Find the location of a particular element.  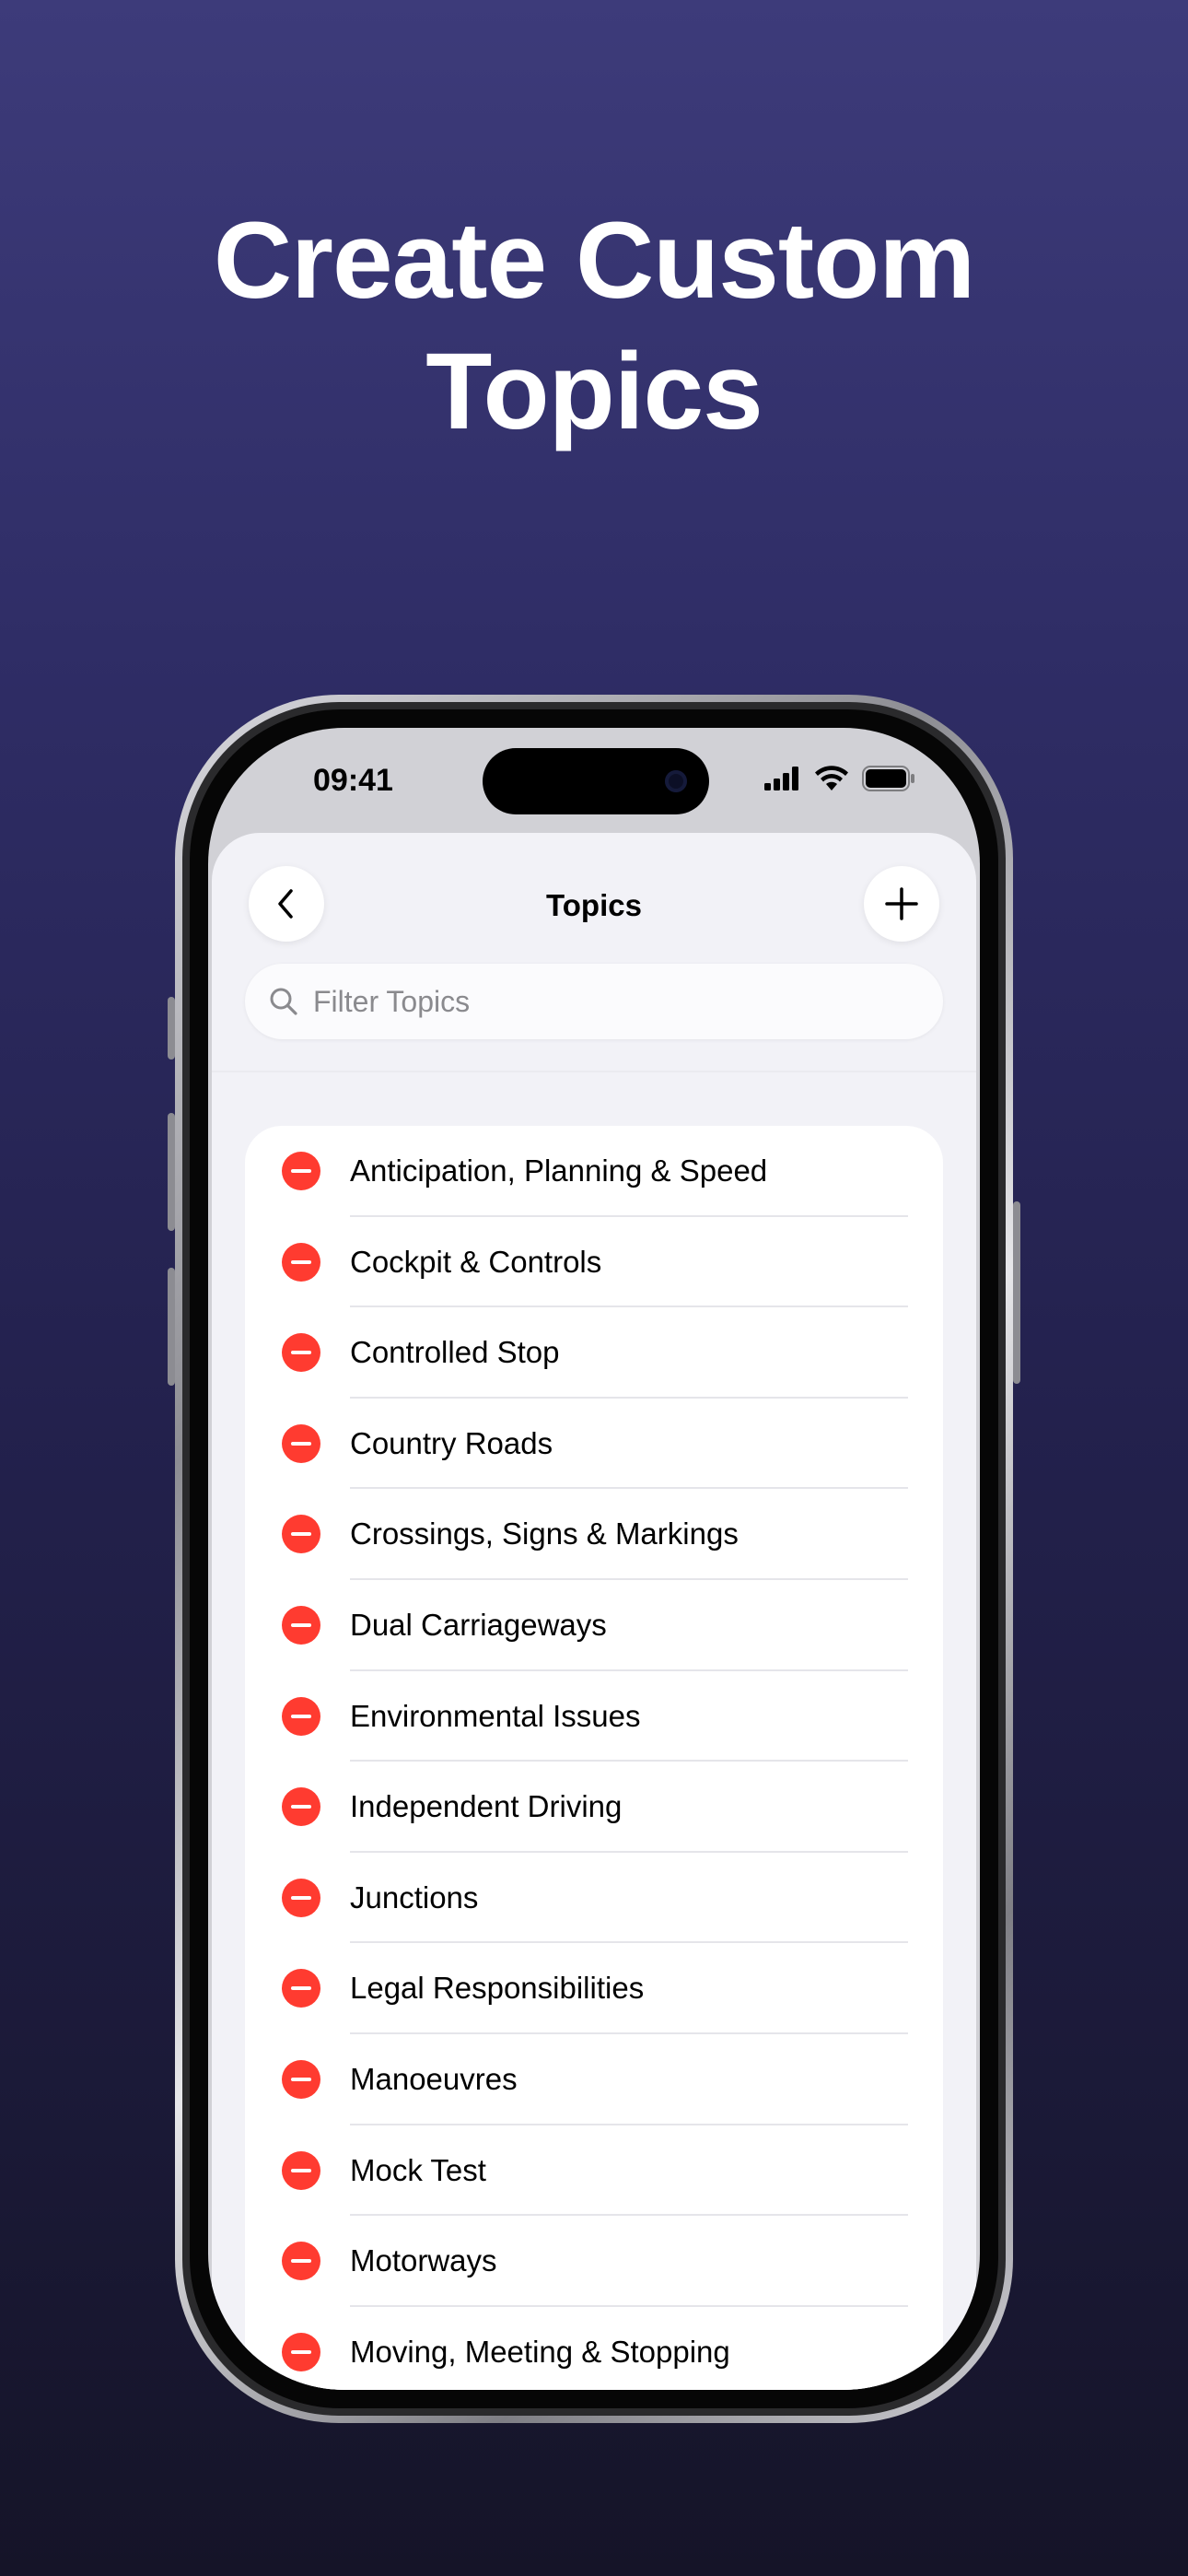

list-item: Junctions is located at coordinates (594, 1898).